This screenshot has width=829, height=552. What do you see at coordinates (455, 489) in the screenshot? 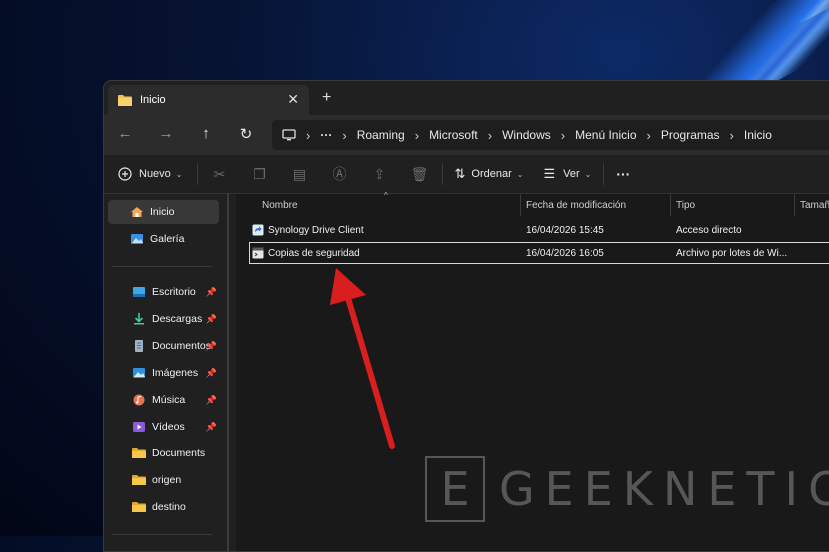
I see `watermark-box: E` at bounding box center [455, 489].